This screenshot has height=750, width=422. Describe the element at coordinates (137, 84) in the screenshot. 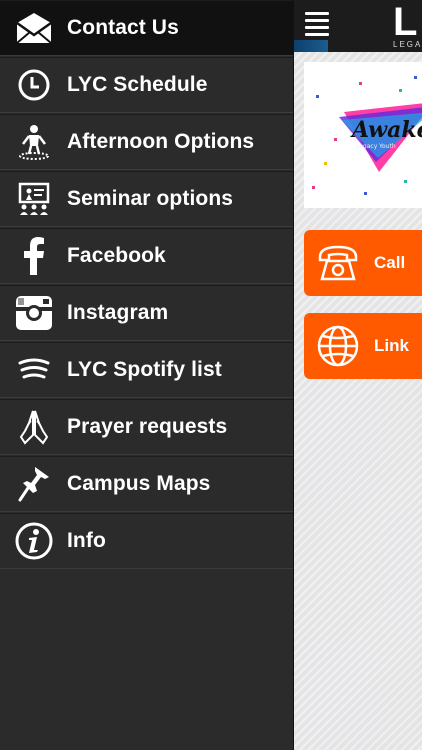

I see `menu-item-label: LYC Schedule` at that location.